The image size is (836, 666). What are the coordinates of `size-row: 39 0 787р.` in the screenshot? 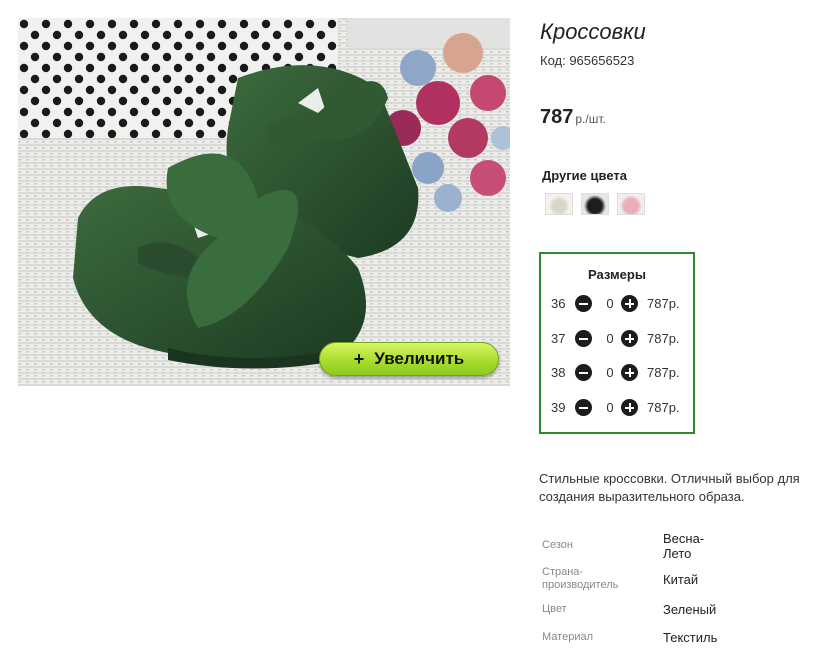 It's located at (621, 408).